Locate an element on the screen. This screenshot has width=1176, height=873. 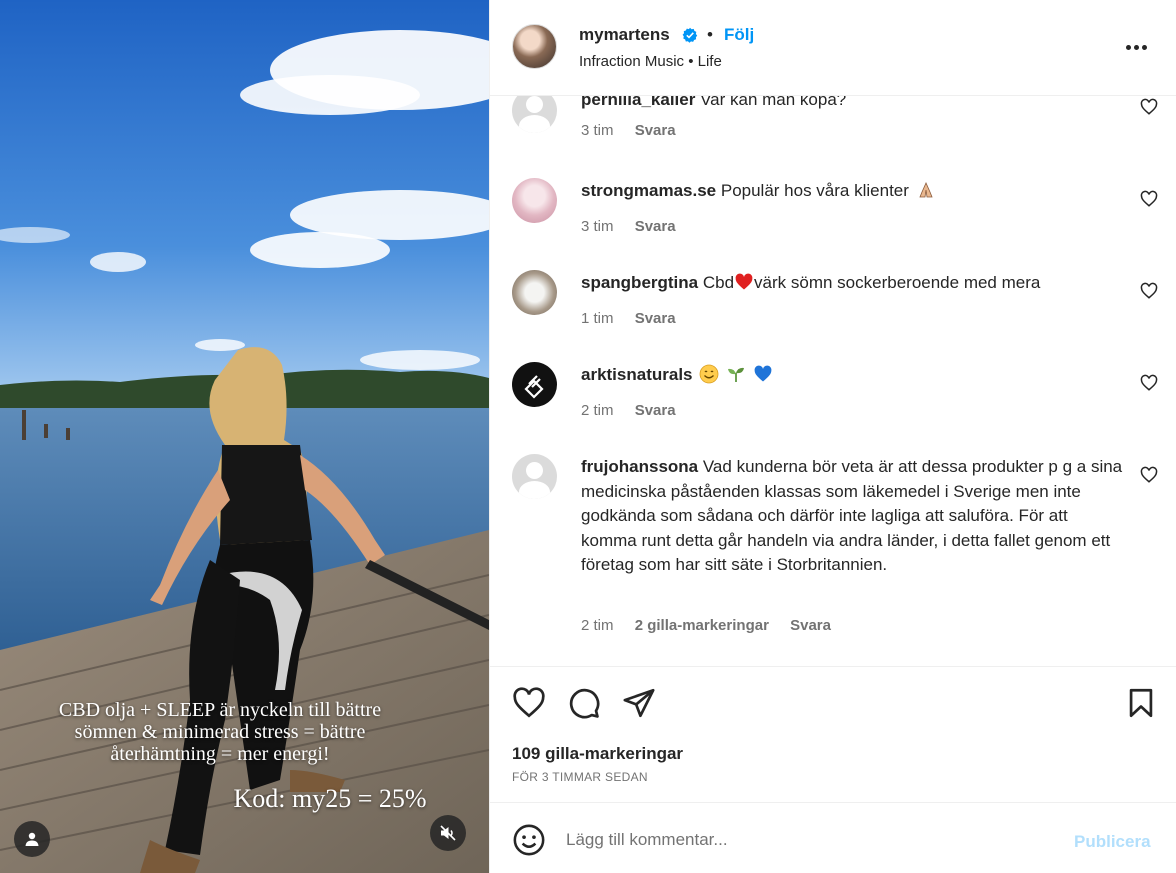
commenter-username: arktisnaturals is located at coordinates (637, 374).